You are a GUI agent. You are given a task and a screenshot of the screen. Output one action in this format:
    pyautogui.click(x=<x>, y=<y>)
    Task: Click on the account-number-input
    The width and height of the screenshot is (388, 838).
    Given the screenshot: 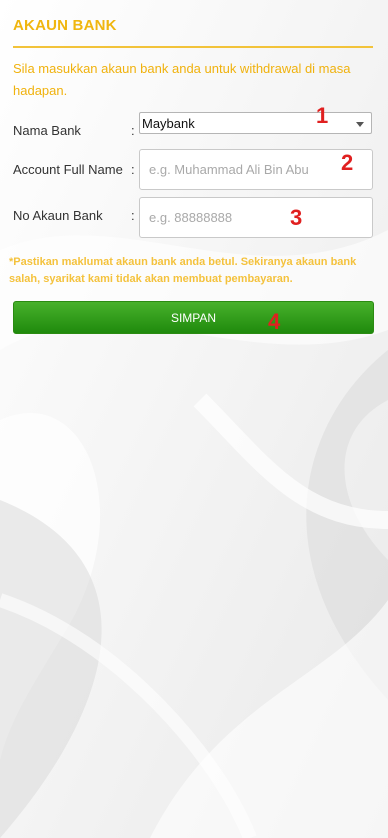 What is the action you would take?
    pyautogui.click(x=256, y=217)
    